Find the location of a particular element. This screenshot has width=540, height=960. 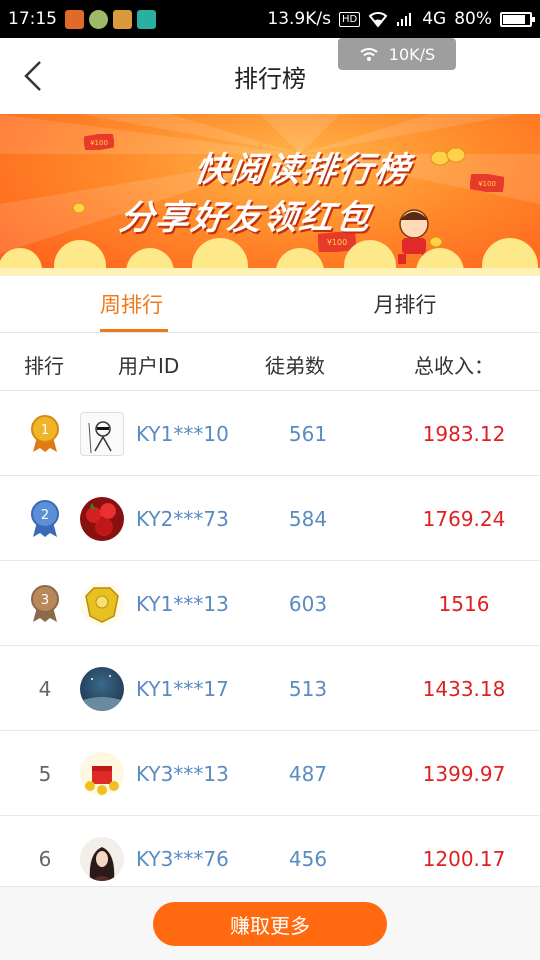

tab-weekly: 周排行 is located at coordinates (135, 304).